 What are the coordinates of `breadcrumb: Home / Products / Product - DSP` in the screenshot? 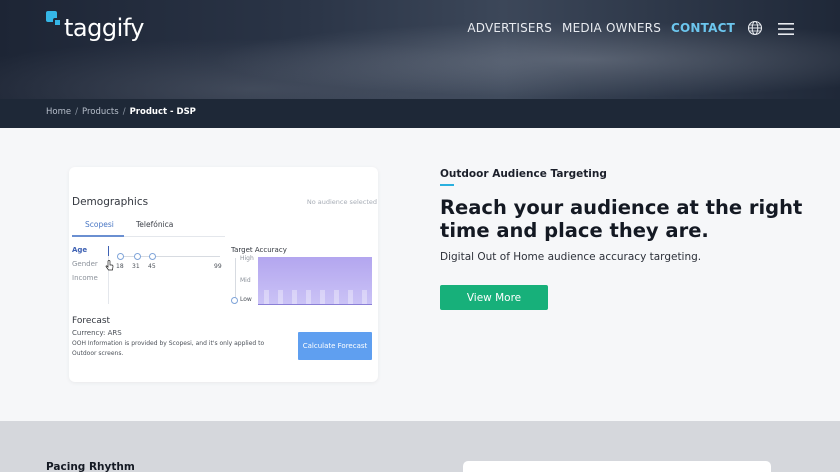 It's located at (123, 112).